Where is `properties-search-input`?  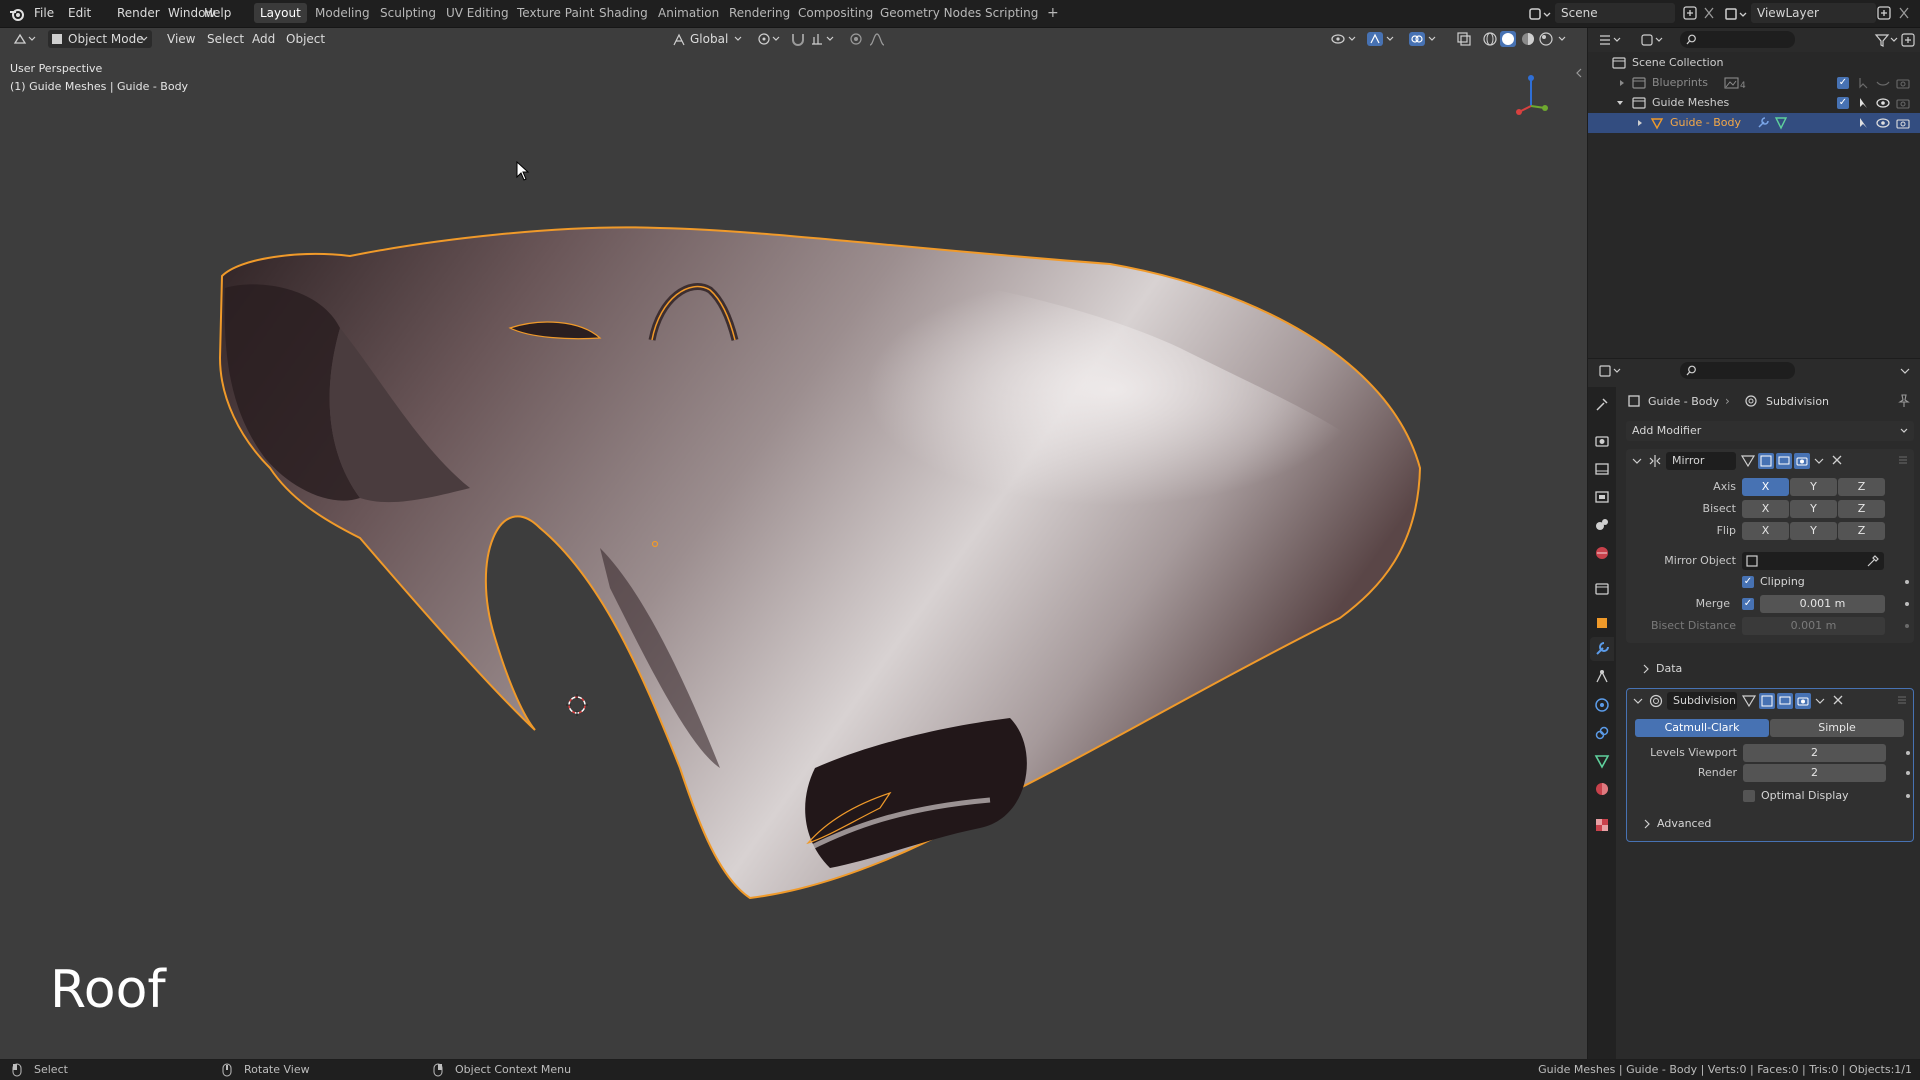 properties-search-input is located at coordinates (1737, 370).